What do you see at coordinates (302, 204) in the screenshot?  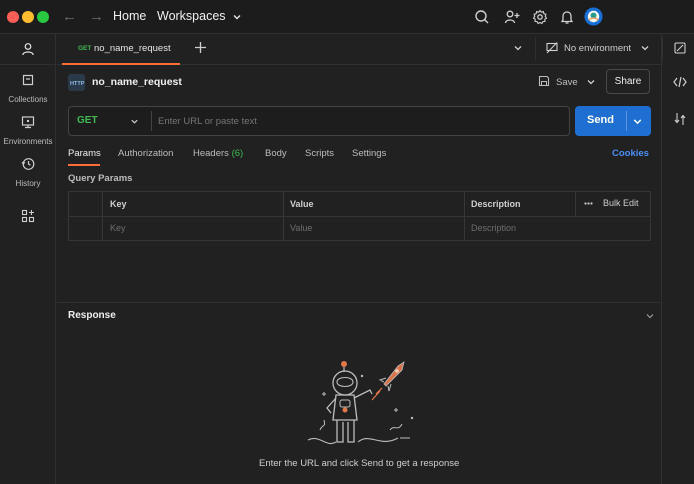 I see `column-header-value: Value` at bounding box center [302, 204].